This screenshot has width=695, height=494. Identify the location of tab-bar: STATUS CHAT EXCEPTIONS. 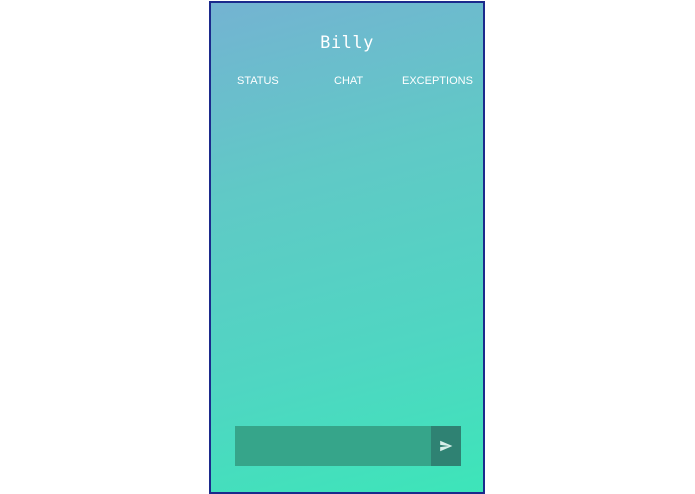
(347, 83).